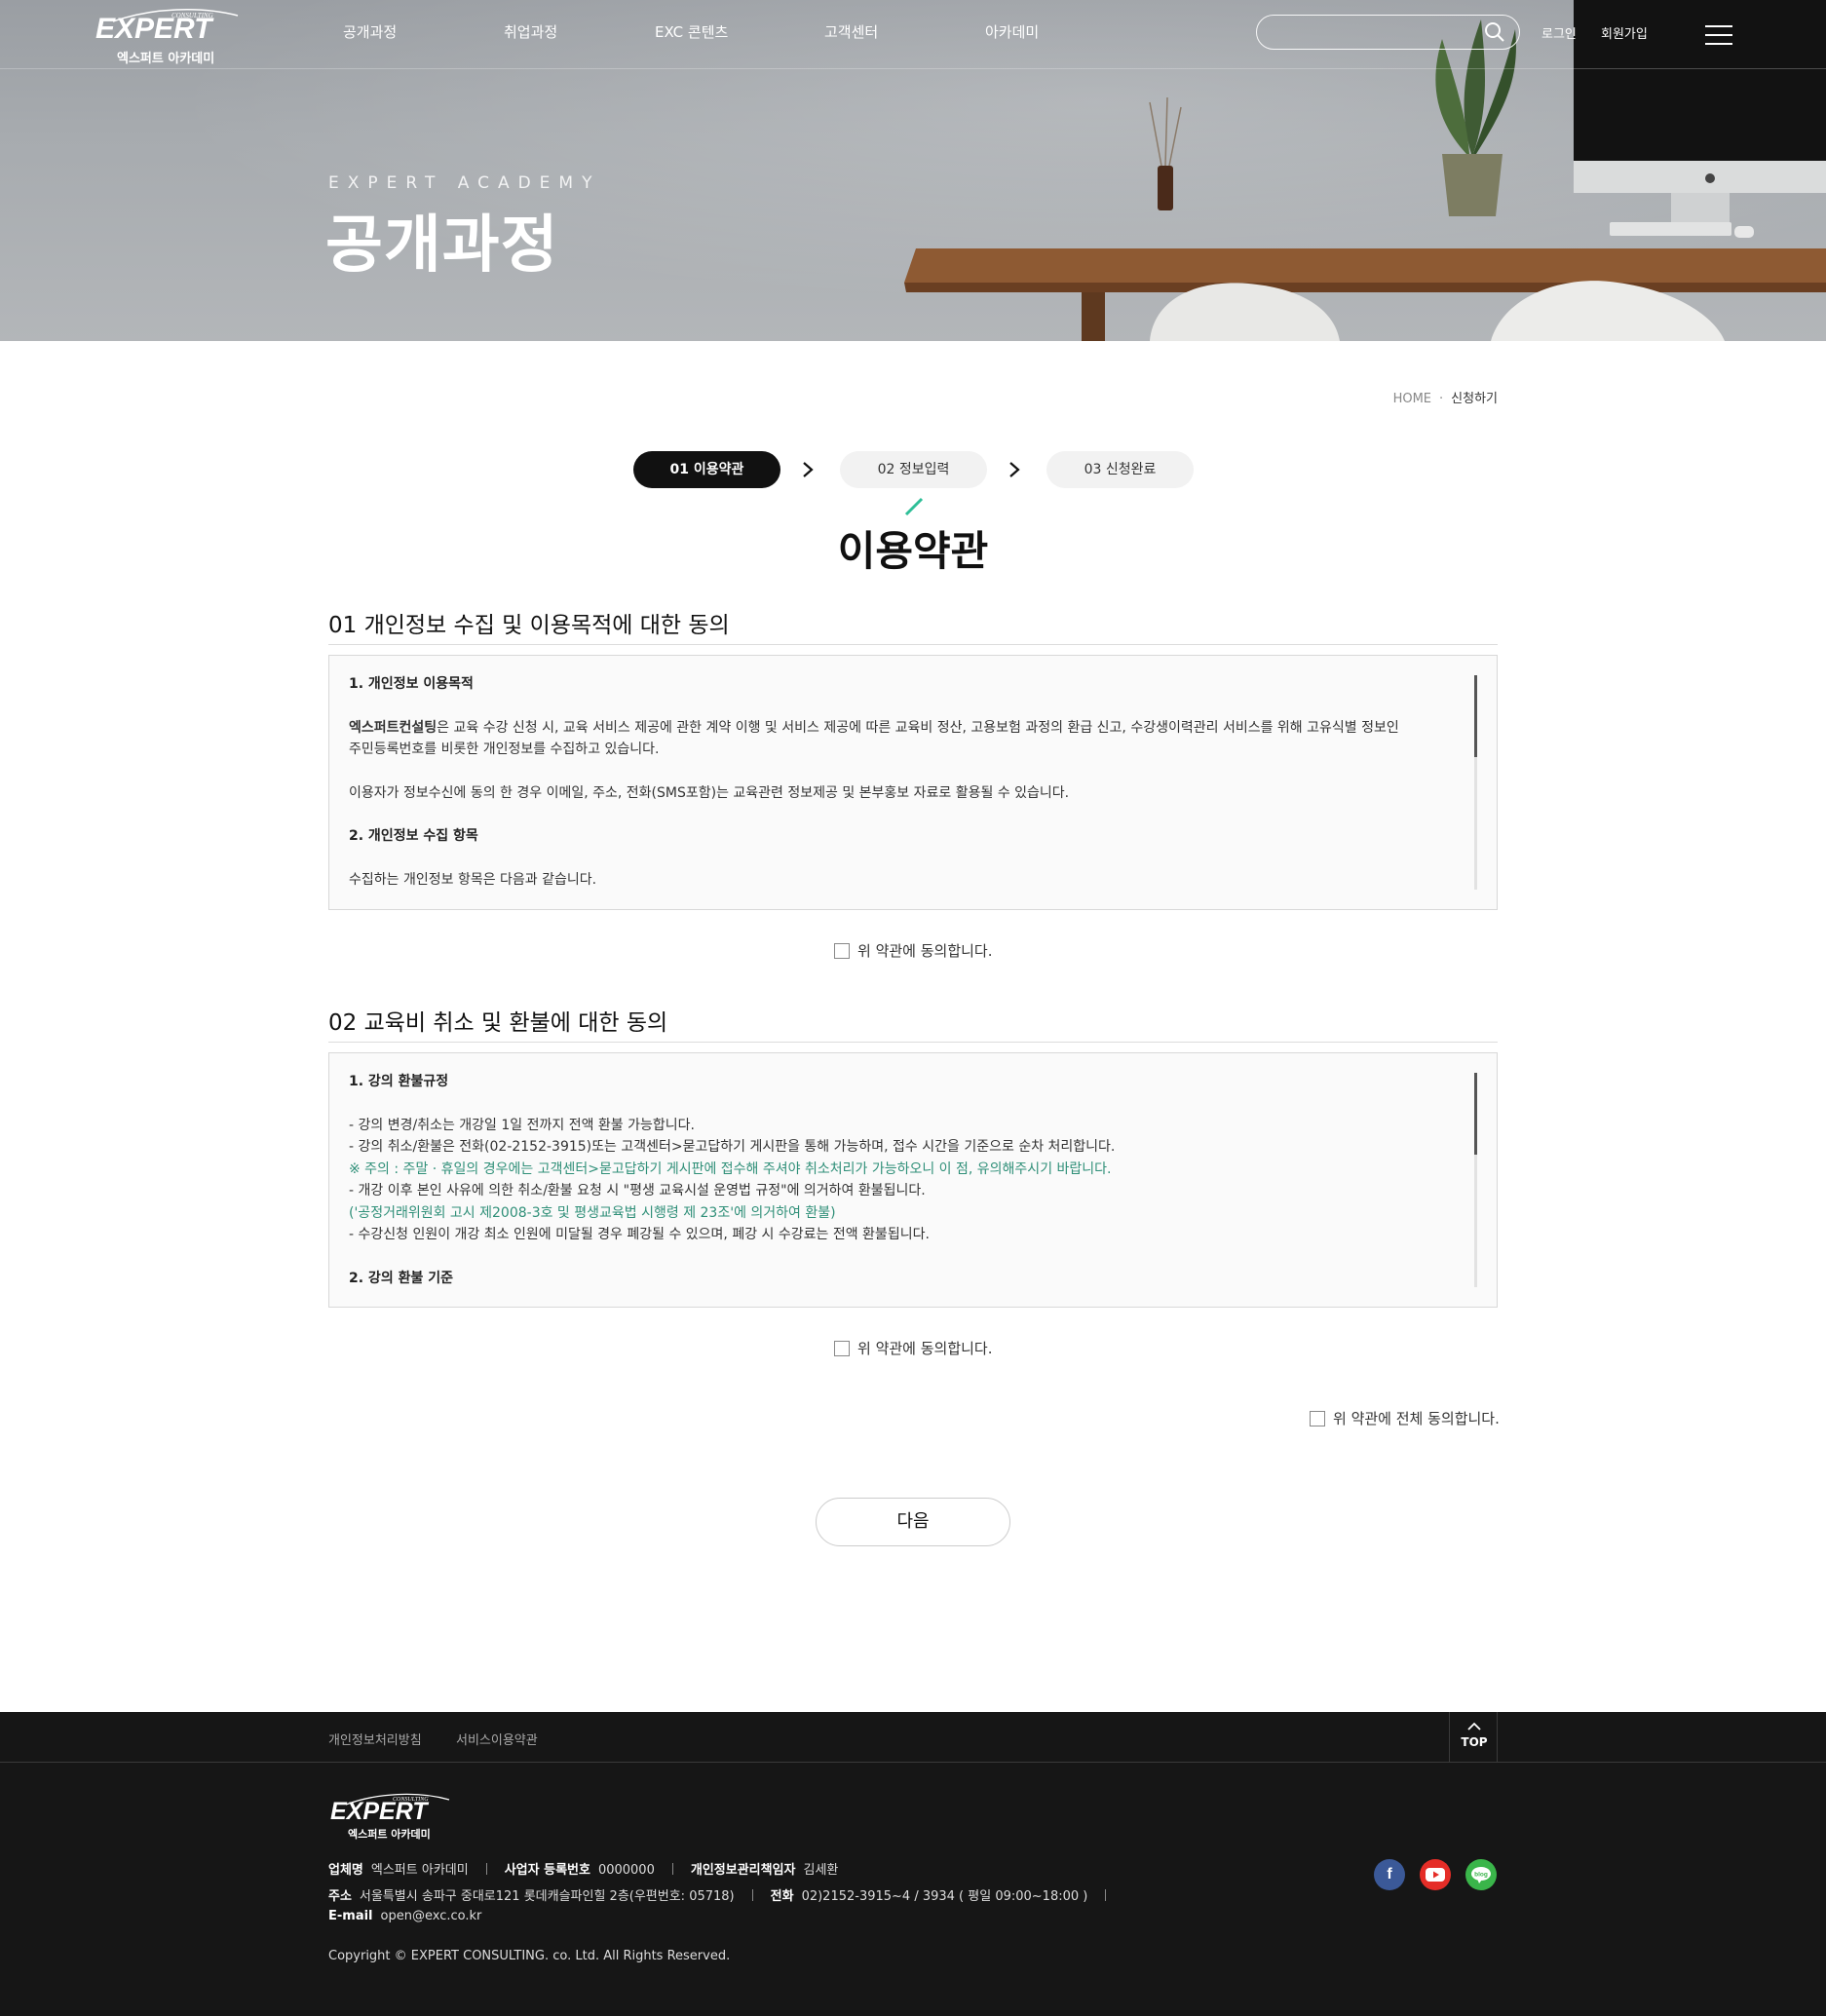 This screenshot has width=1826, height=2016. I want to click on footer-company-info: 업체명 엑스퍼트 아카데미 사업자 등록번호 0000000 개인정보관리책임자 김세환, so click(583, 1869).